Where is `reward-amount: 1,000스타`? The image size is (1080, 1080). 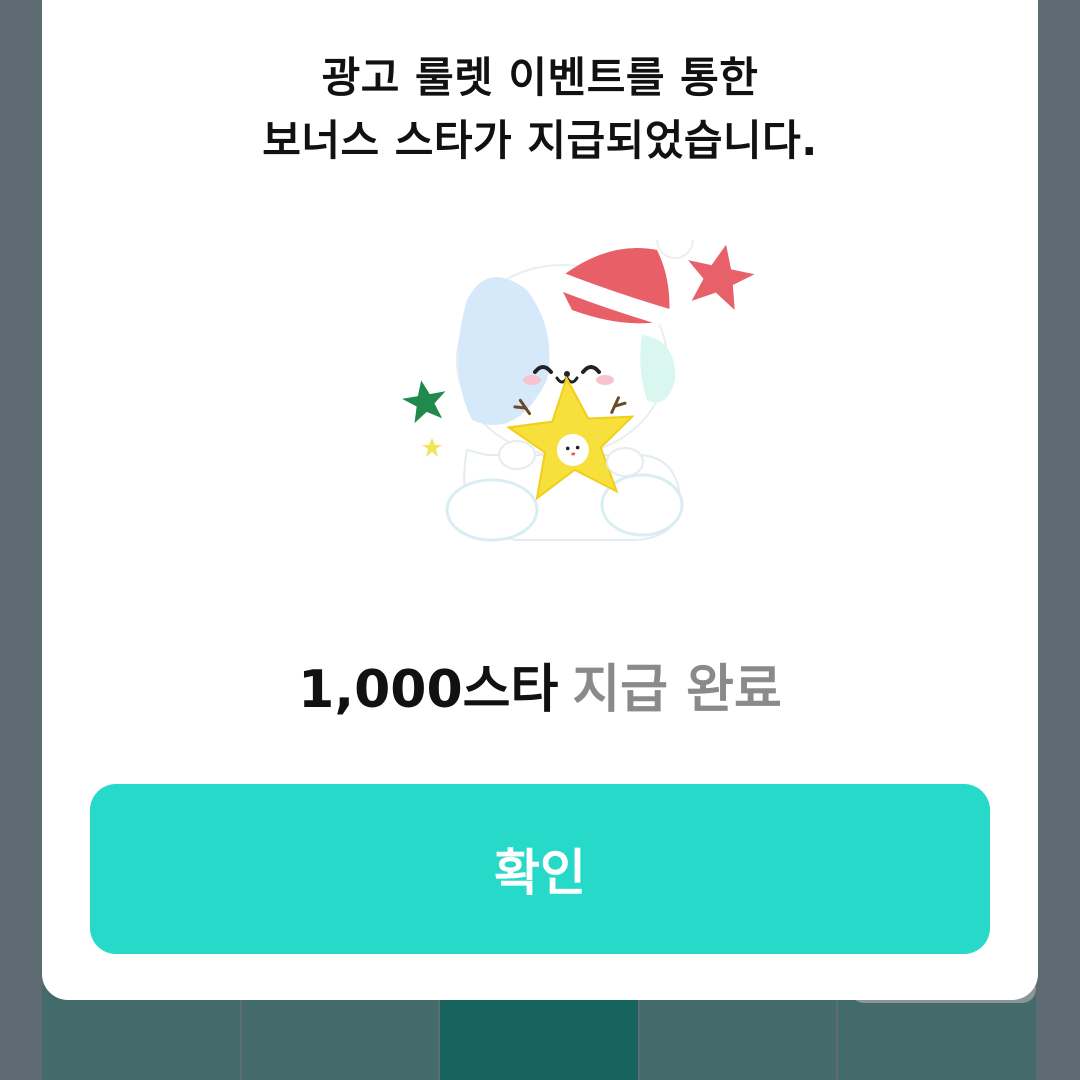 reward-amount: 1,000스타 is located at coordinates (428, 690).